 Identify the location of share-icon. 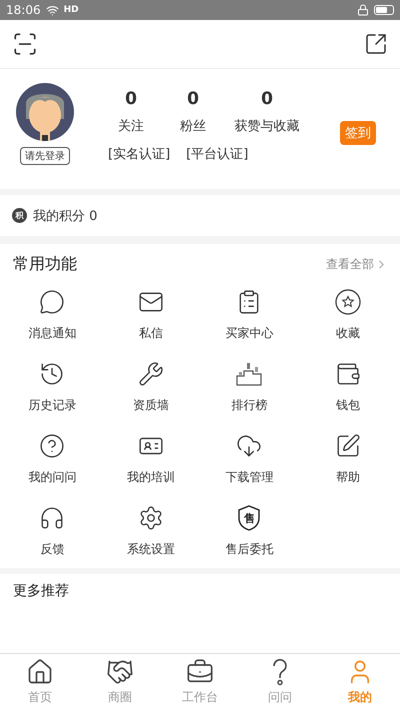
(376, 44).